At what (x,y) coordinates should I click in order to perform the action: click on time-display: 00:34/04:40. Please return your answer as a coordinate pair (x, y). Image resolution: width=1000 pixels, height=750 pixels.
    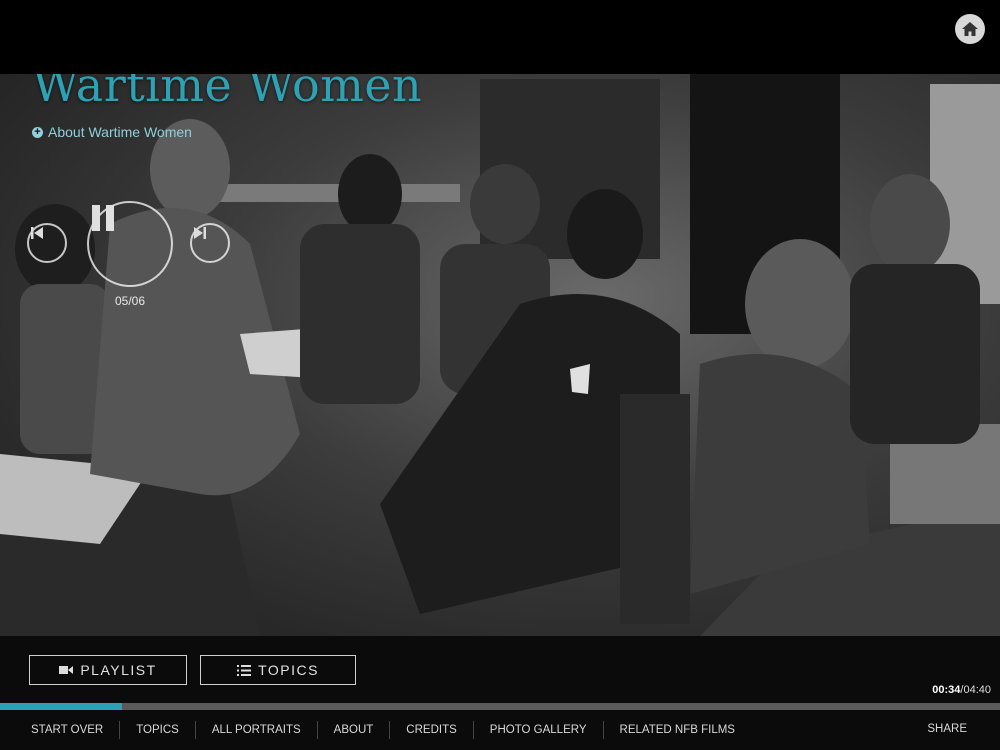
    Looking at the image, I should click on (961, 690).